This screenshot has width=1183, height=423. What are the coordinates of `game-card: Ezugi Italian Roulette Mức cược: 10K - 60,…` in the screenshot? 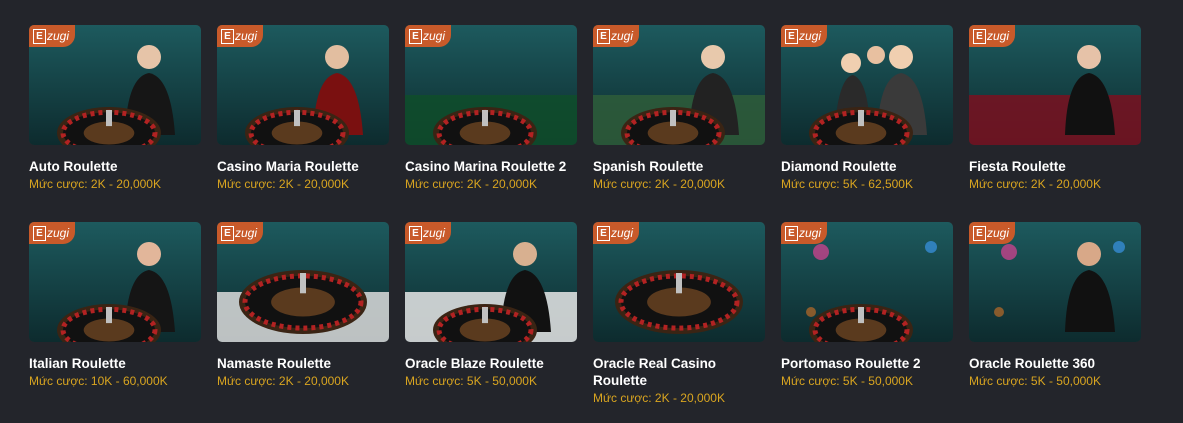 It's located at (115, 320).